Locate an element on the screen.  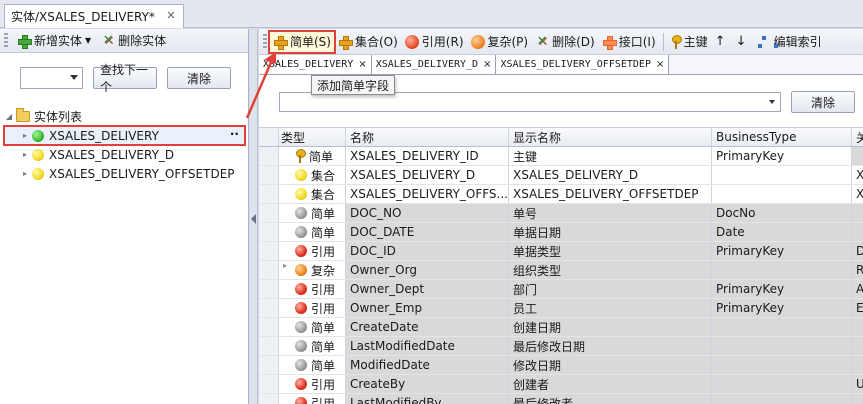
table-row: 引用 Owner_Dept部门PrimaryKeyA is located at coordinates (561, 289).